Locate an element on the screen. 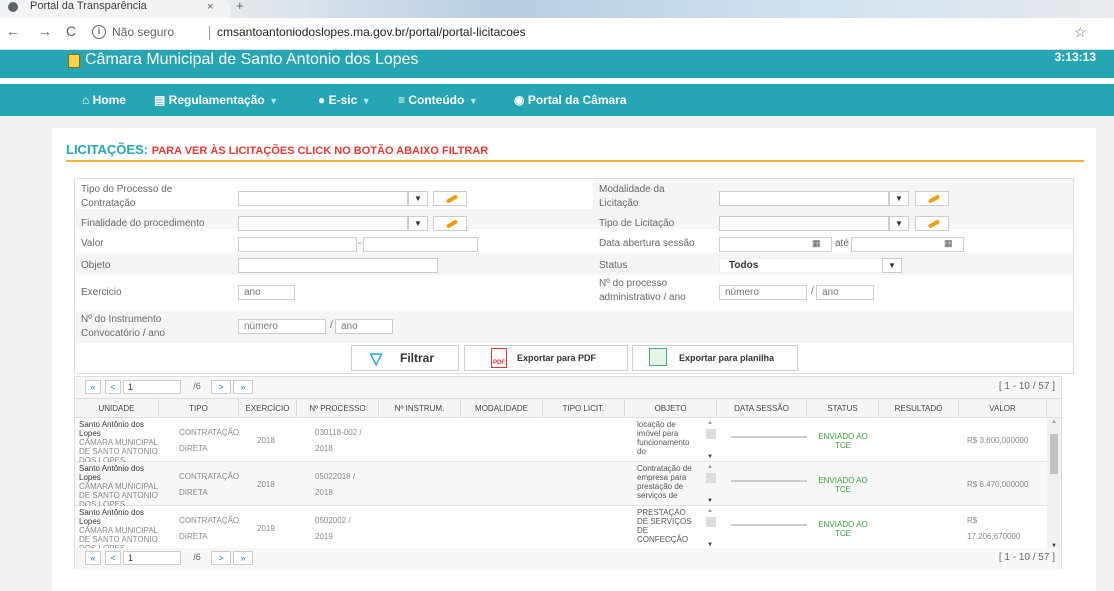 The width and height of the screenshot is (1114, 591). menu-portal-camara: ◉ Portal da Câmara is located at coordinates (570, 100).